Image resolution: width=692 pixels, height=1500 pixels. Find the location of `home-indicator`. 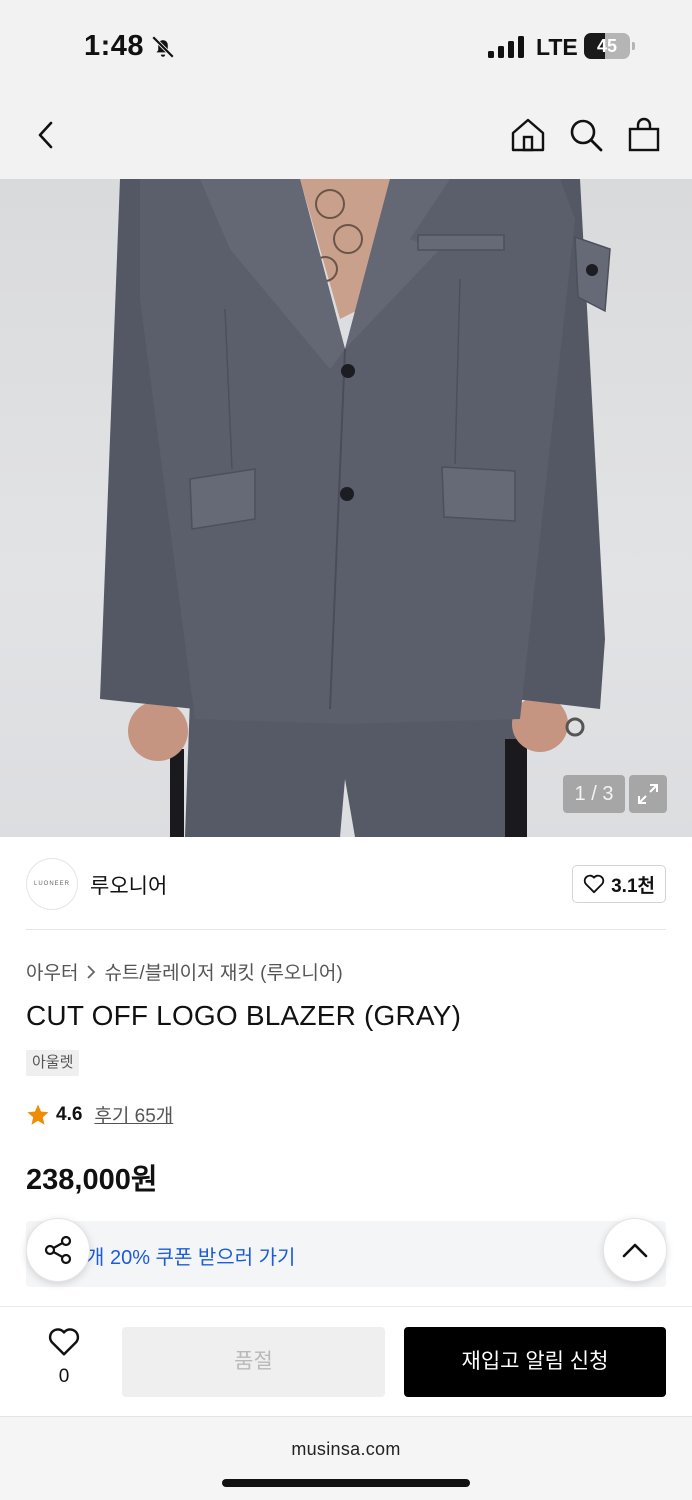

home-indicator is located at coordinates (346, 1483).